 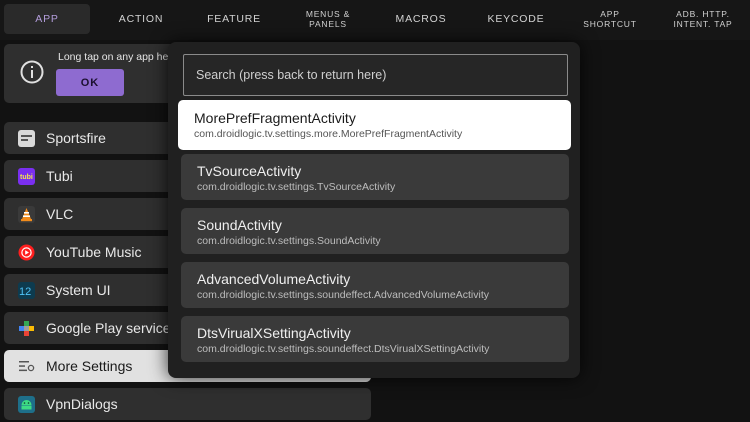 I want to click on activity-name: DtsVirualXSettingActivity, so click(x=274, y=333).